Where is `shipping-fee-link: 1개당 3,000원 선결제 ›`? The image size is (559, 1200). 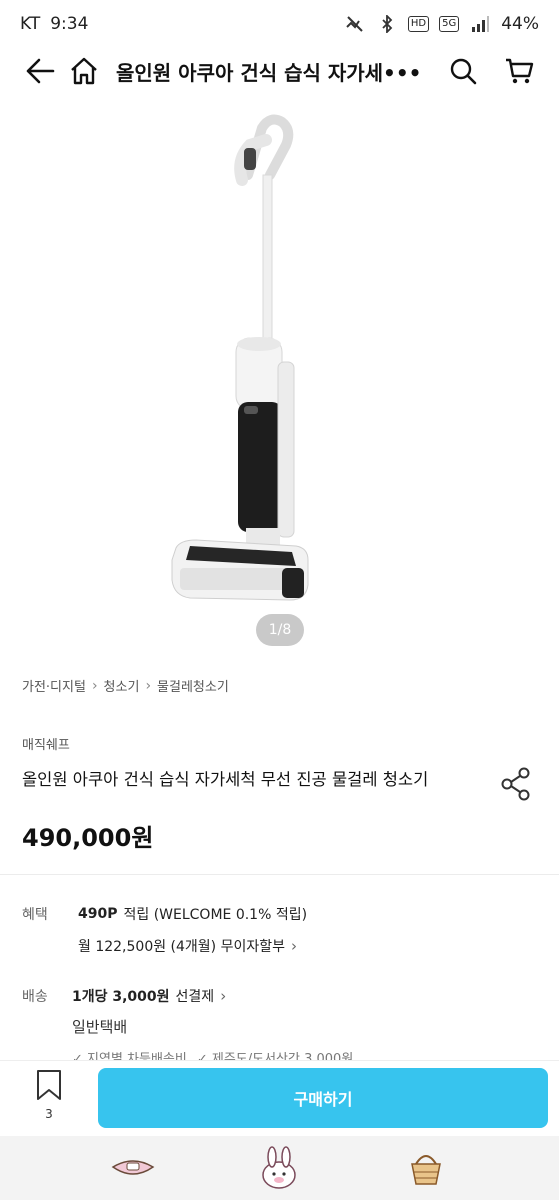 shipping-fee-link: 1개당 3,000원 선결제 › is located at coordinates (149, 996).